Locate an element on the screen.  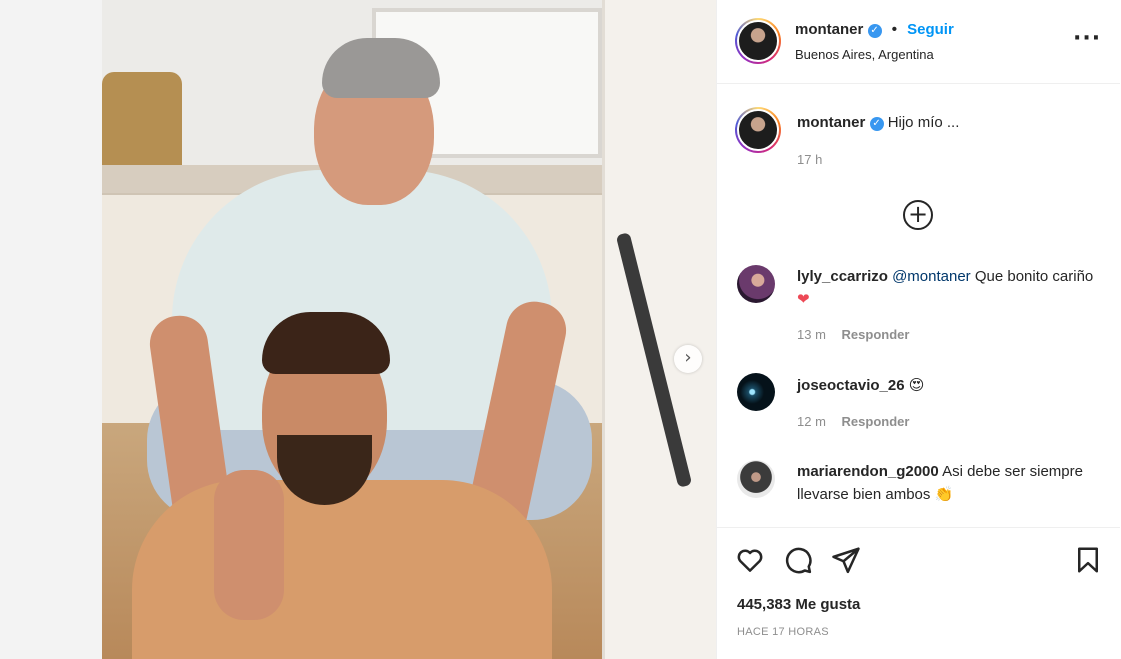
comment-username: mariarendon_g2000 is located at coordinates (868, 471).